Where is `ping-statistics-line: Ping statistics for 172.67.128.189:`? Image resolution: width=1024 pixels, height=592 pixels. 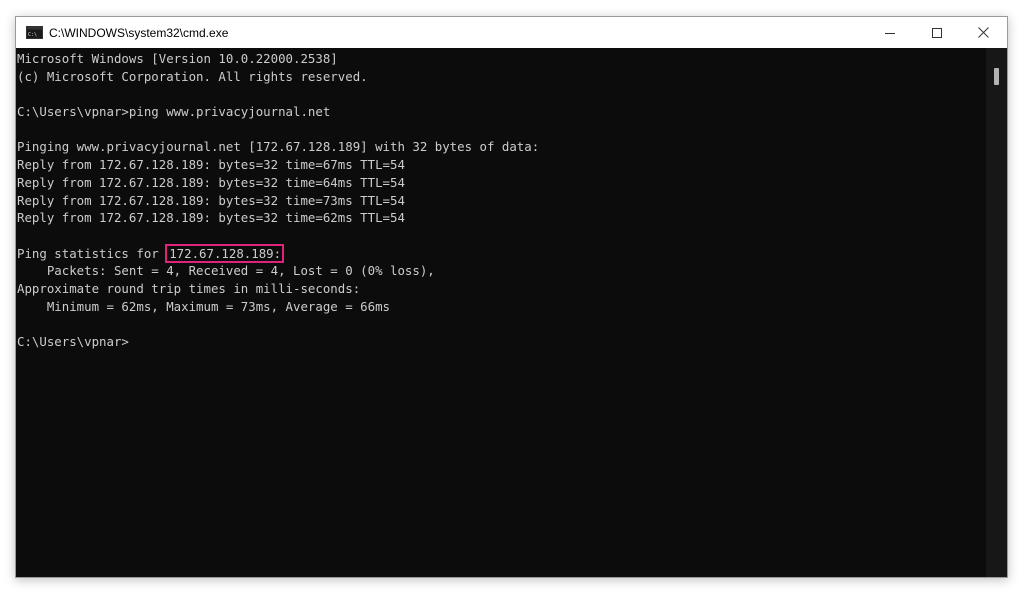
ping-statistics-line: Ping statistics for 172.67.128.189: is located at coordinates (502, 253).